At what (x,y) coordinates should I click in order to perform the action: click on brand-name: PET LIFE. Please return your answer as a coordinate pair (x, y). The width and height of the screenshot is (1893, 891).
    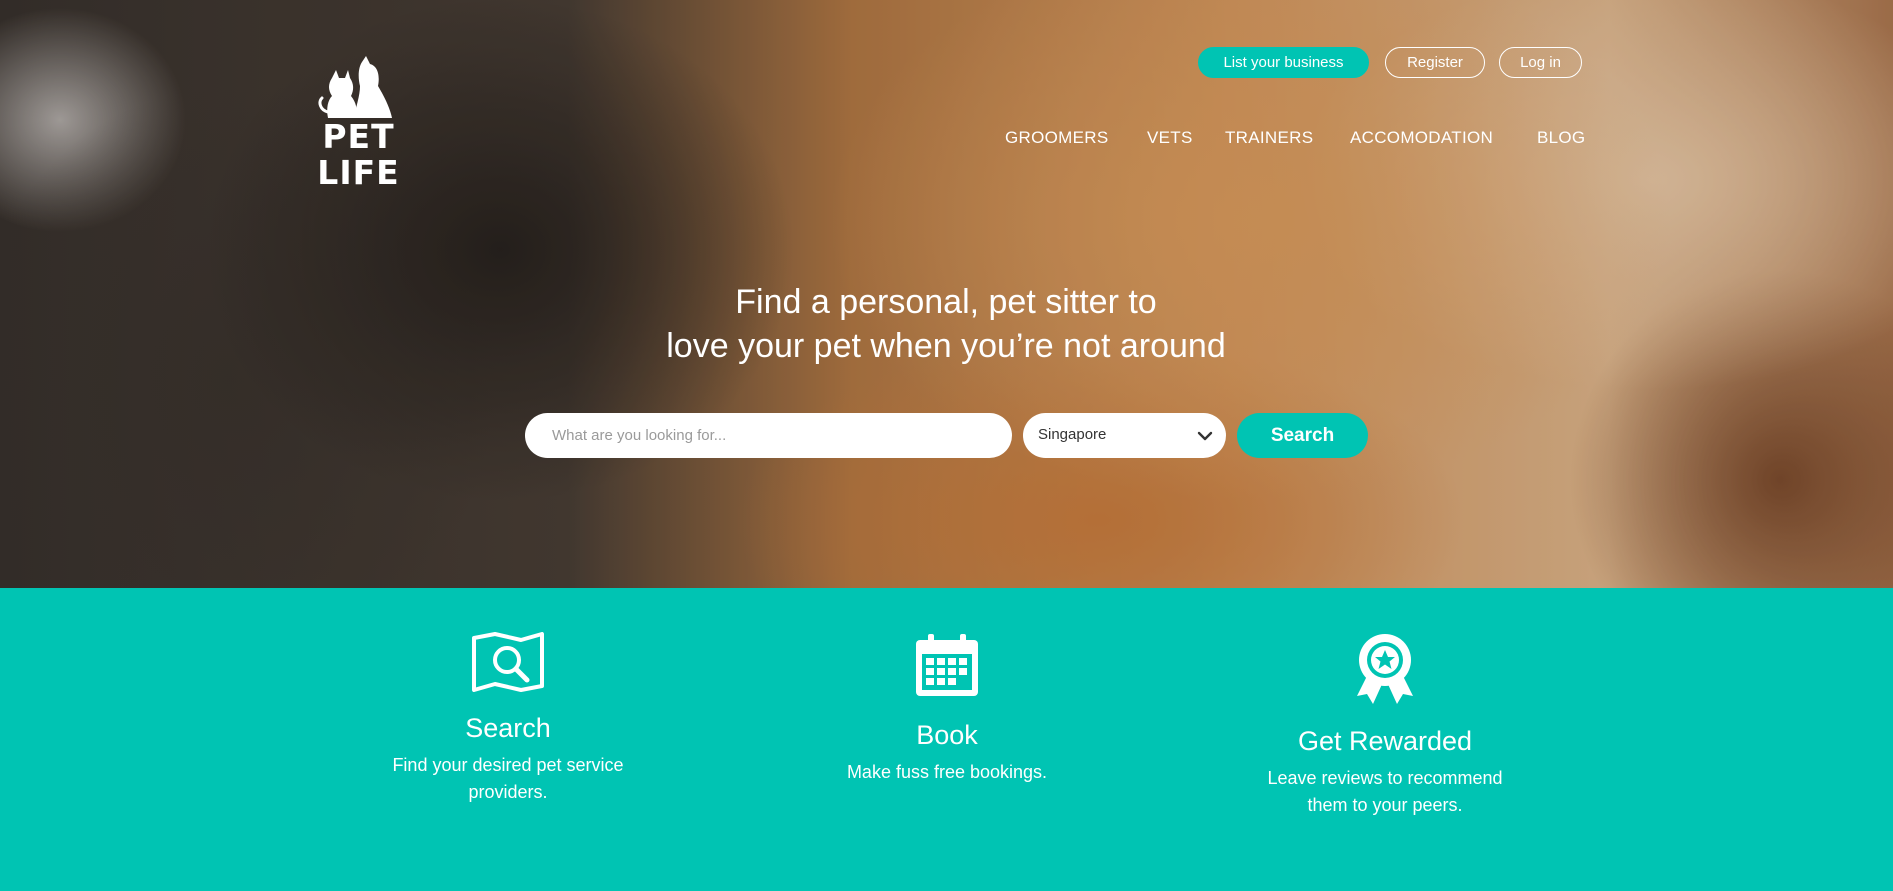
    Looking at the image, I should click on (358, 154).